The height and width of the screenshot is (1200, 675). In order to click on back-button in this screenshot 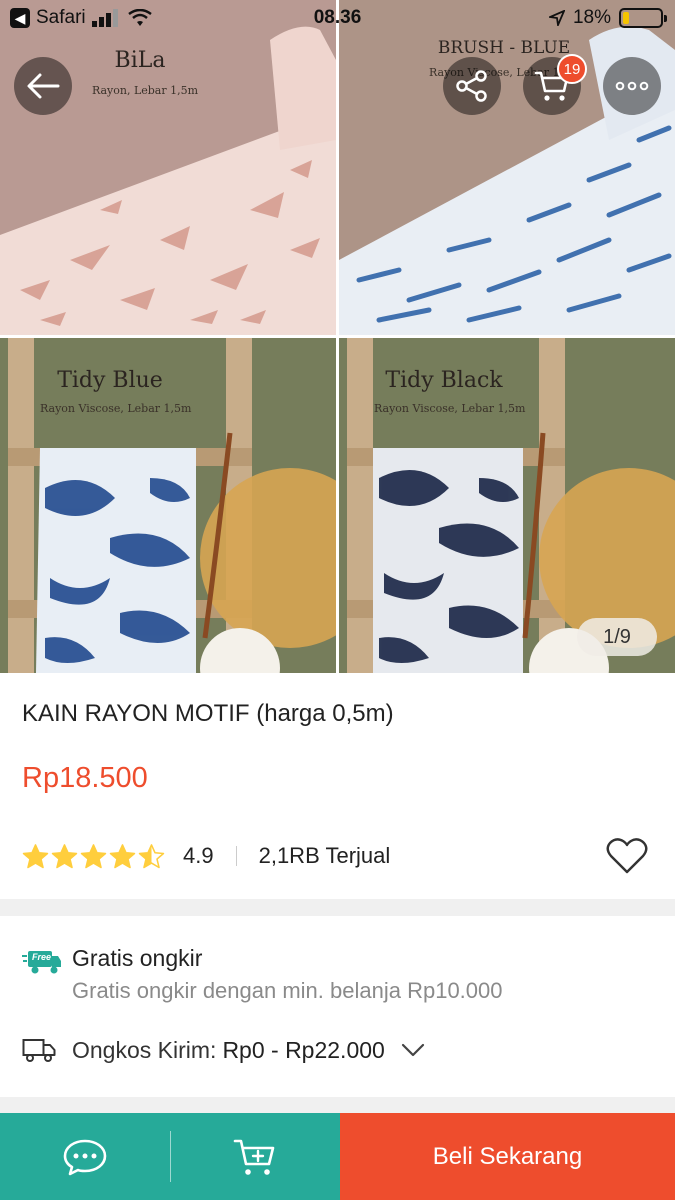, I will do `click(43, 86)`.